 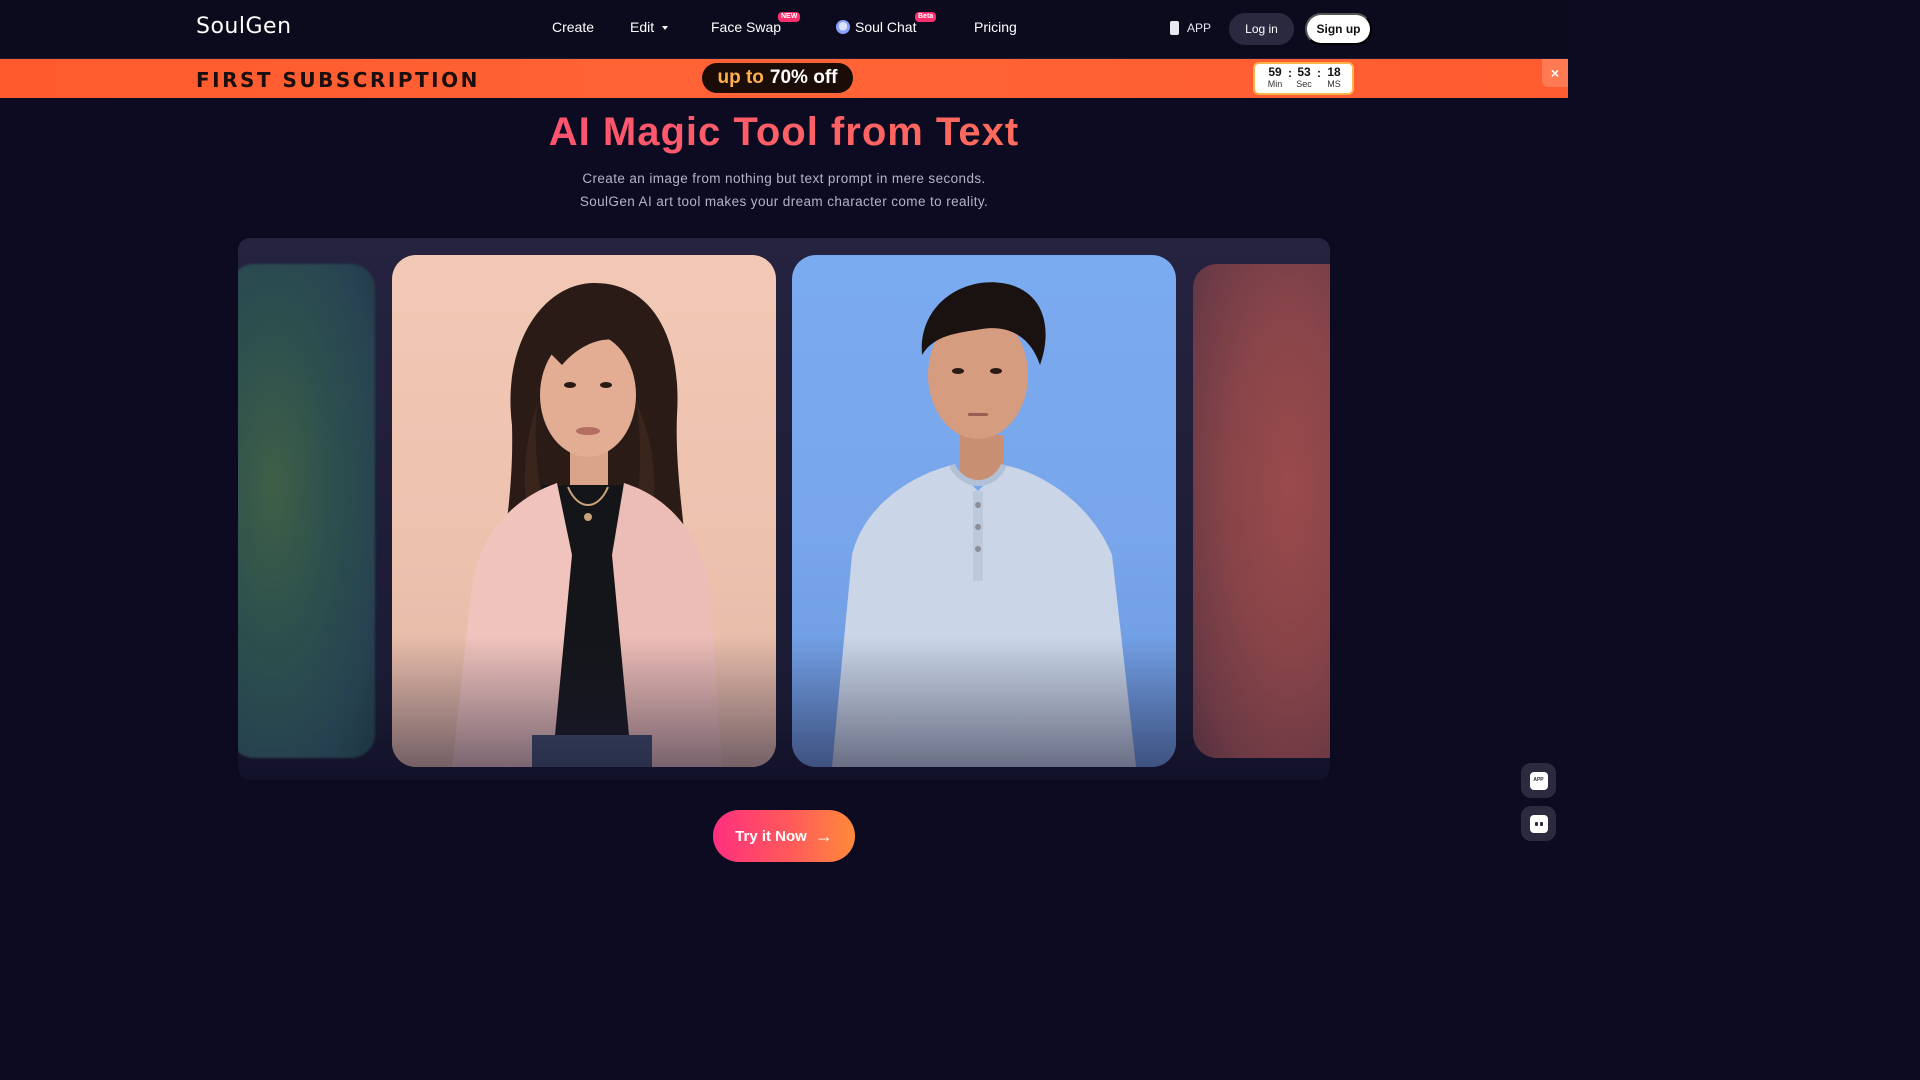 What do you see at coordinates (823, 836) in the screenshot?
I see `arrow-right-icon: →` at bounding box center [823, 836].